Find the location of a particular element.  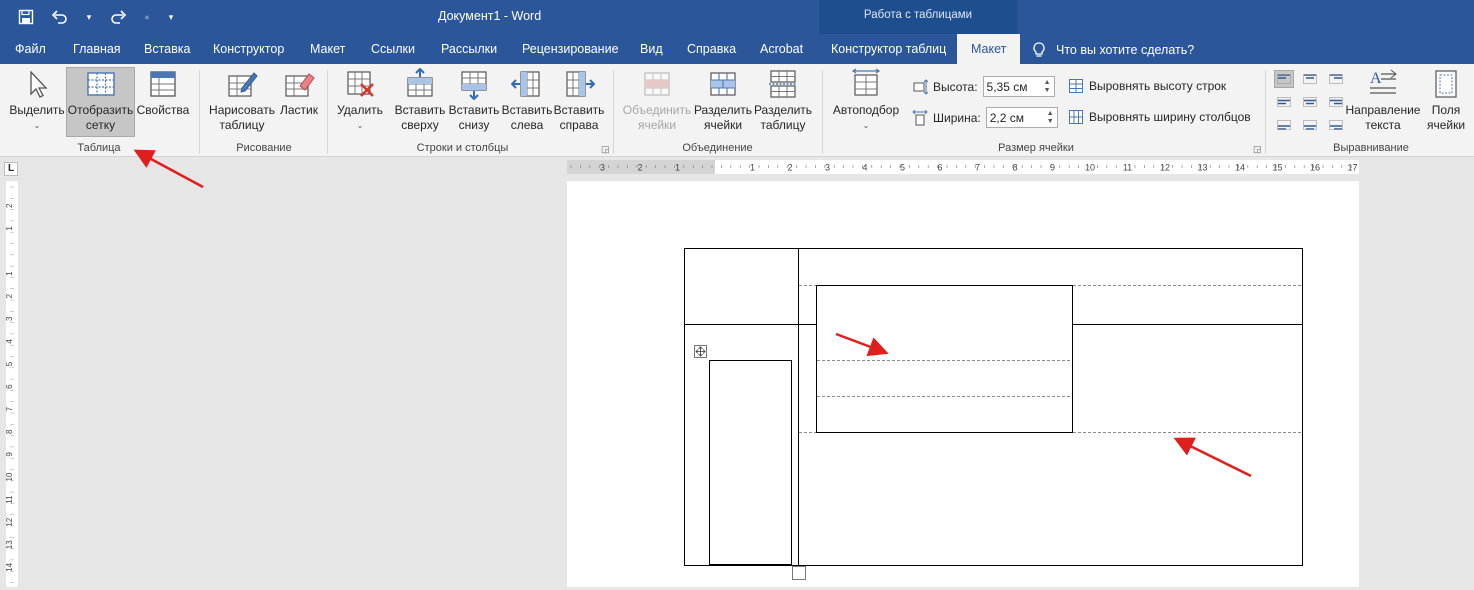

select-button: Выделить ⌄ is located at coordinates (37, 100).